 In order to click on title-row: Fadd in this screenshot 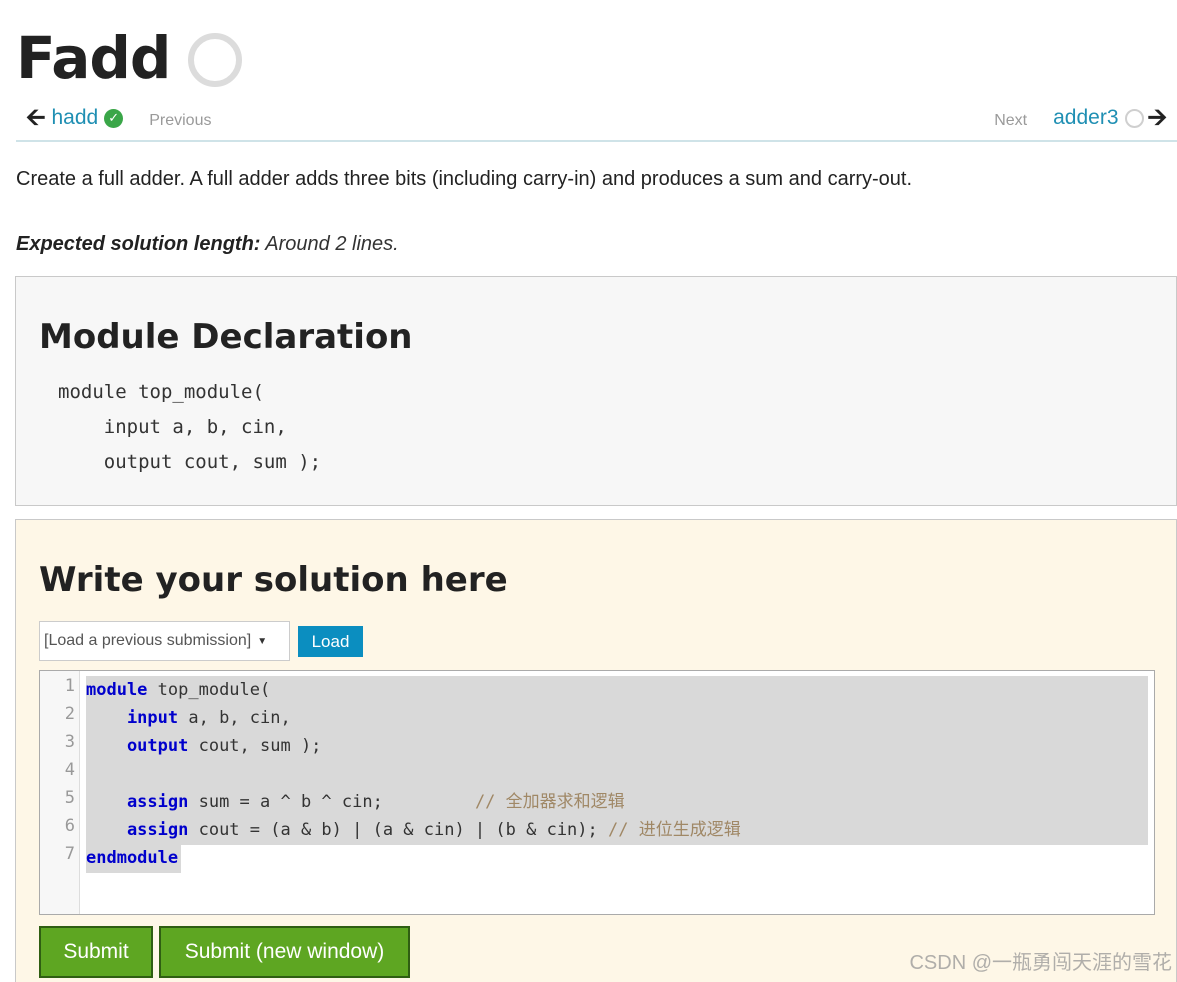, I will do `click(129, 58)`.